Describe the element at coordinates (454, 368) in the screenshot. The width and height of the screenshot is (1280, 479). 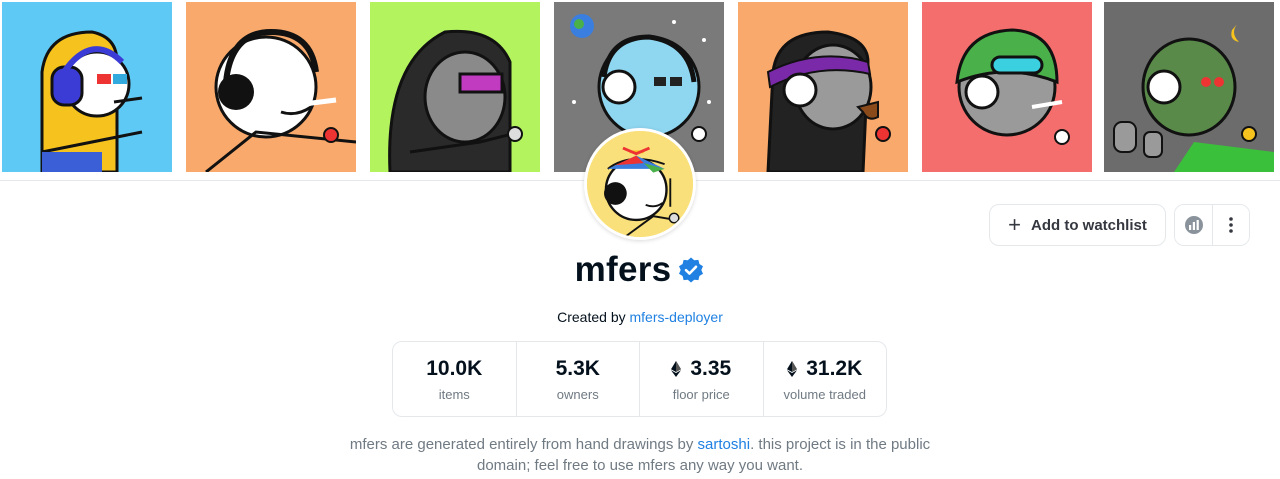
I see `stat-value: 10.0K` at that location.